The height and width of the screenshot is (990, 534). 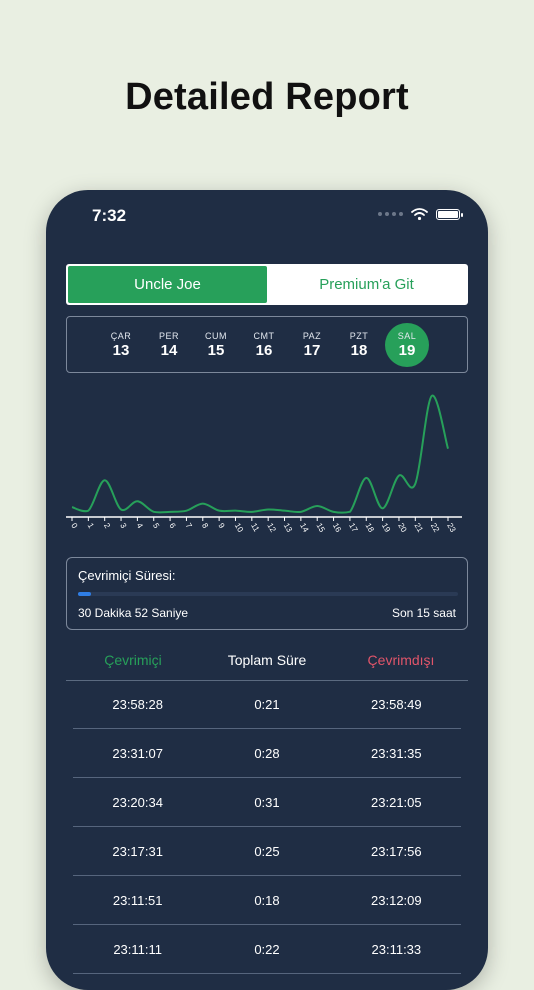 I want to click on day-item: PZT 18, so click(x=359, y=345).